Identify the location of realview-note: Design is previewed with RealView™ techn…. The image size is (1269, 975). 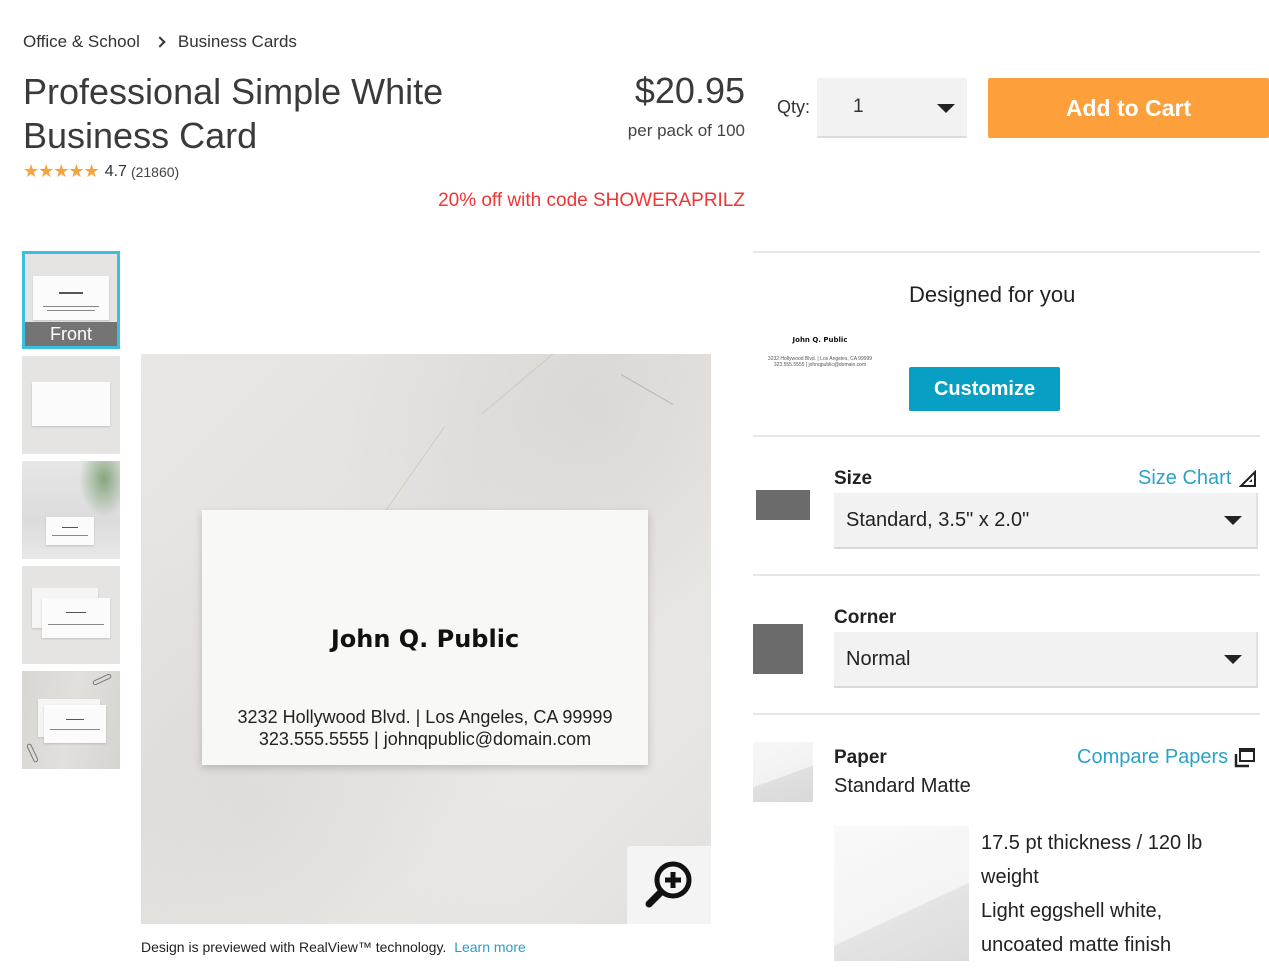
(333, 947).